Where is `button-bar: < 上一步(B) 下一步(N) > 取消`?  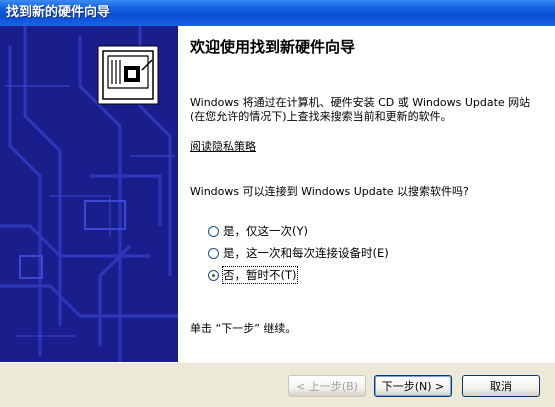 button-bar: < 上一步(B) 下一步(N) > 取消 is located at coordinates (277, 384).